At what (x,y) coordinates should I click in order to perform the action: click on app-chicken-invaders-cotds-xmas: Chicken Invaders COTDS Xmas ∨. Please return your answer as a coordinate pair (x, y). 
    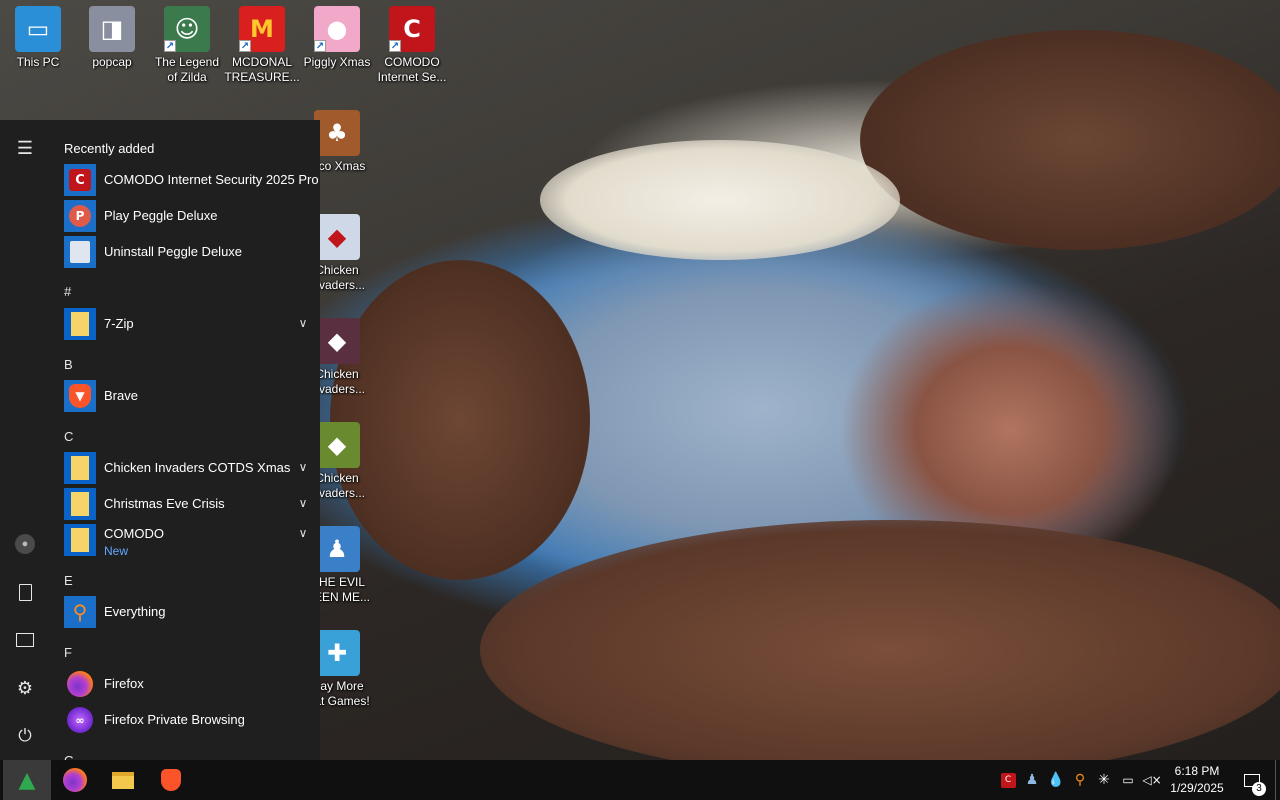
    Looking at the image, I should click on (181, 468).